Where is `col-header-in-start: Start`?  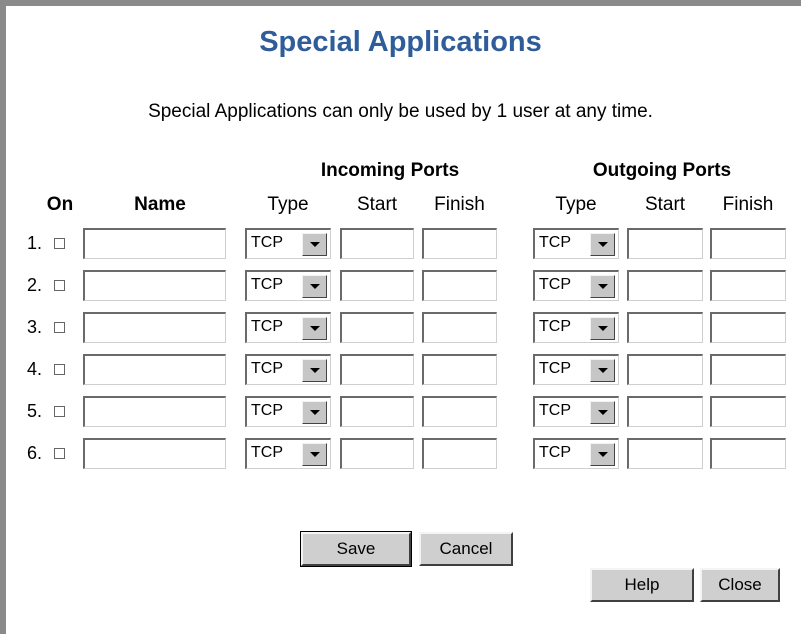 col-header-in-start: Start is located at coordinates (377, 204).